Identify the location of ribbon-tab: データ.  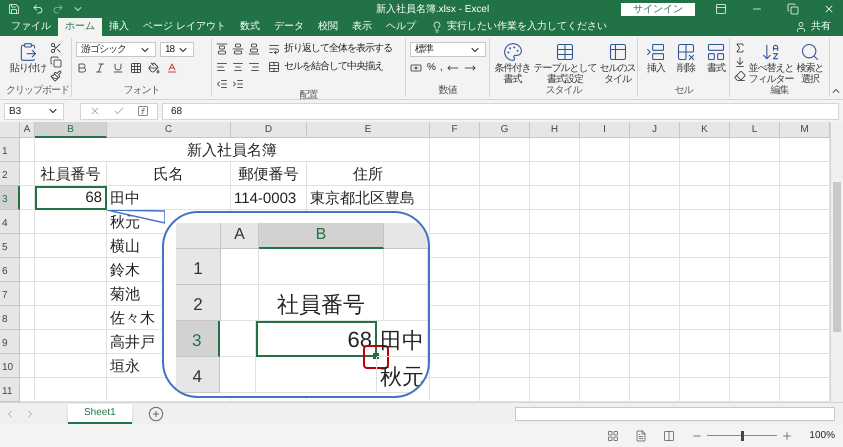
(288, 27).